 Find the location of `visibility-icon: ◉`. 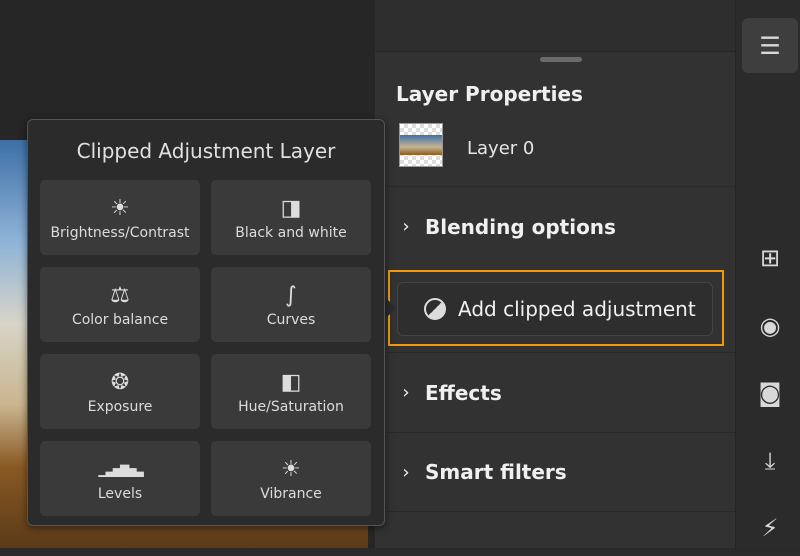

visibility-icon: ◉ is located at coordinates (770, 326).